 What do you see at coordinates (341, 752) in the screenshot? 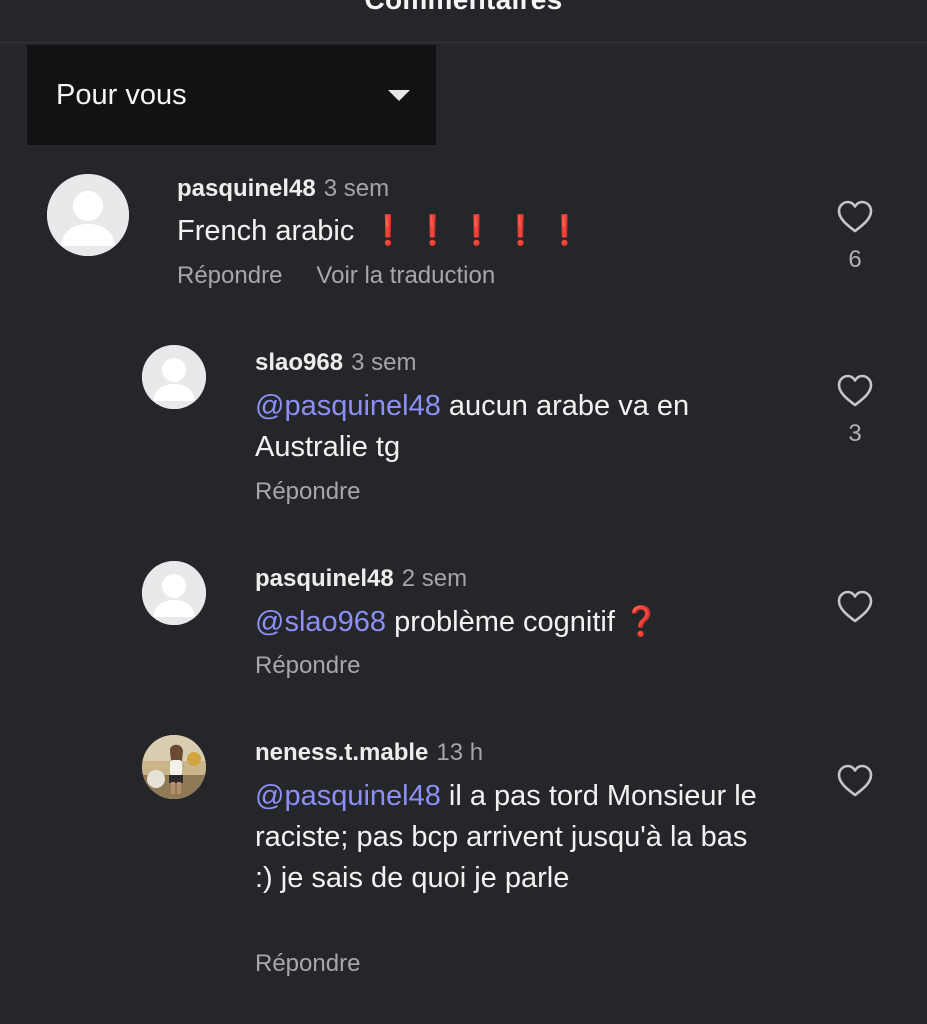
I see `comment-author: neness.t.mable` at bounding box center [341, 752].